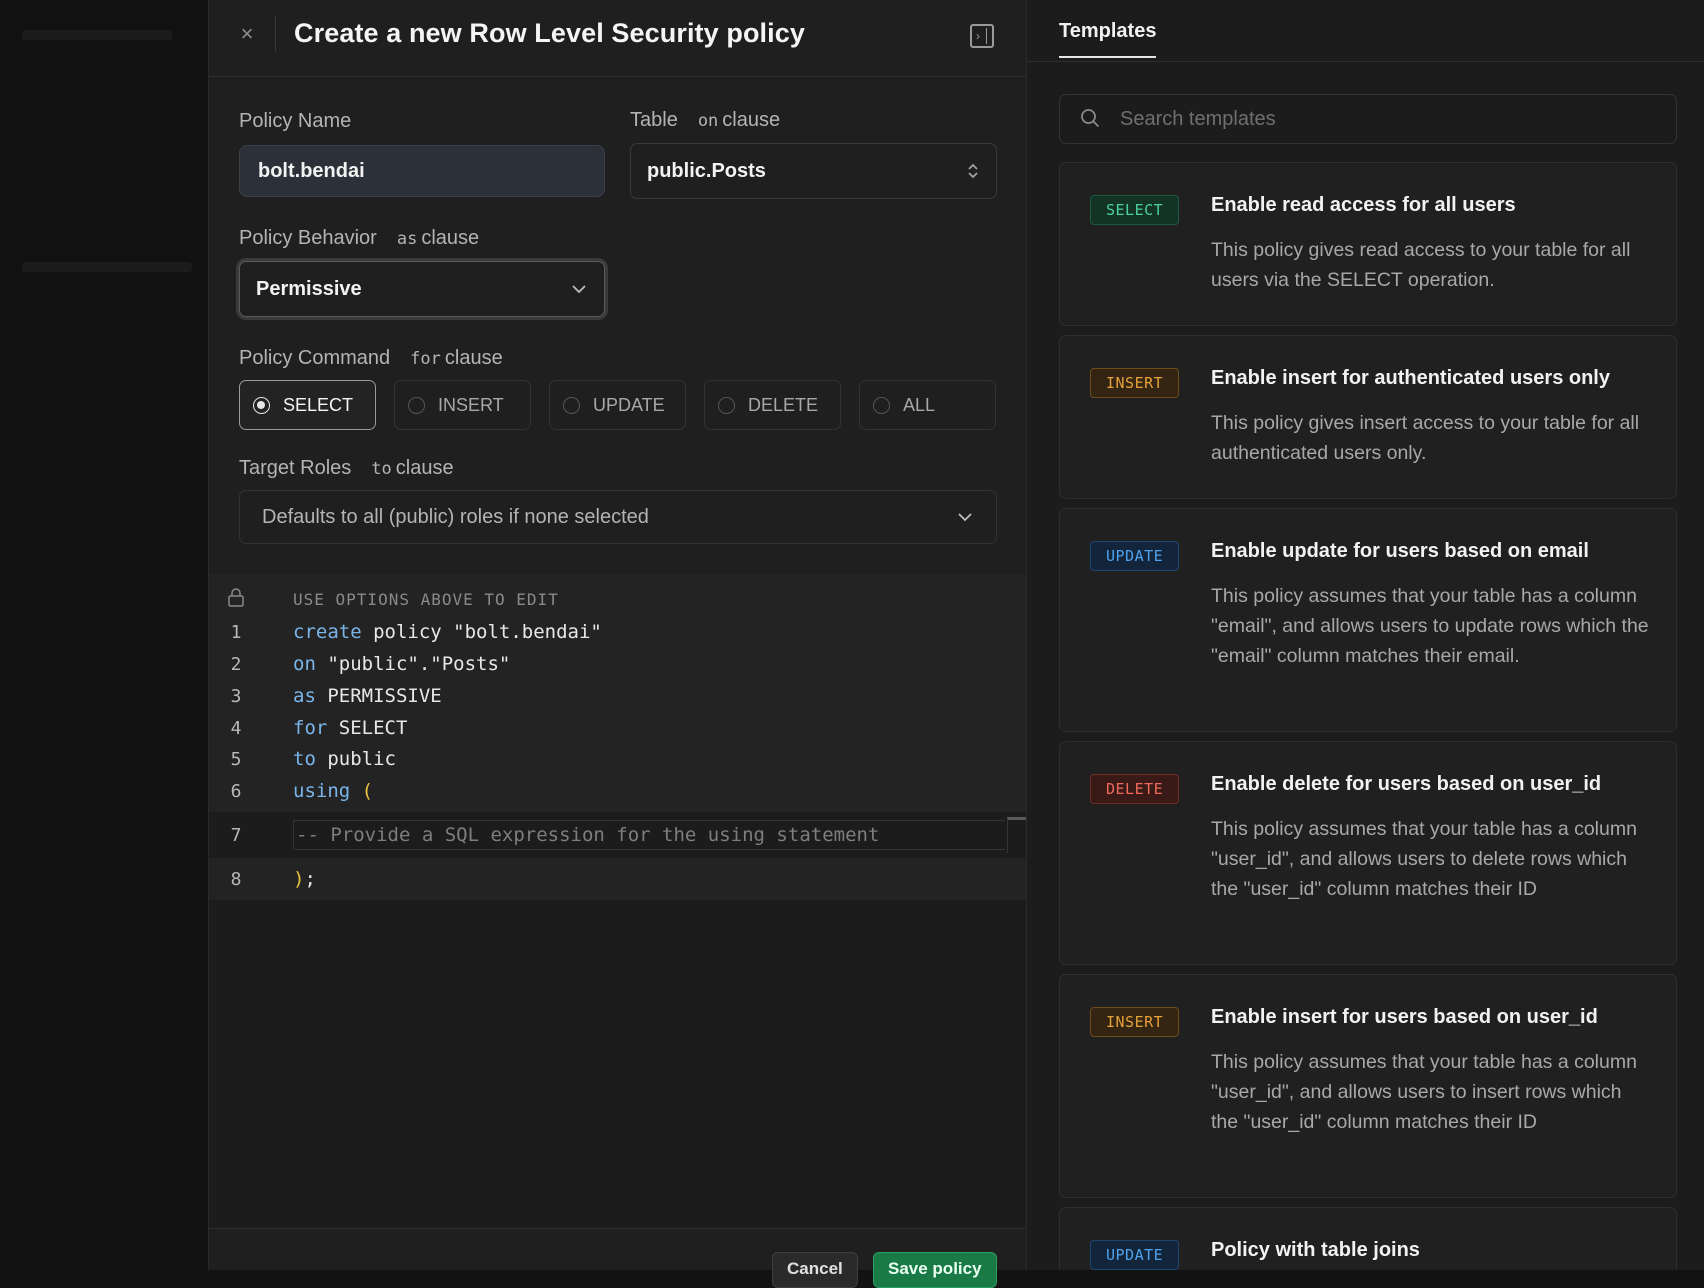 This screenshot has height=1288, width=1704. I want to click on code-line: 1 create policy "bolt.bendai", so click(618, 632).